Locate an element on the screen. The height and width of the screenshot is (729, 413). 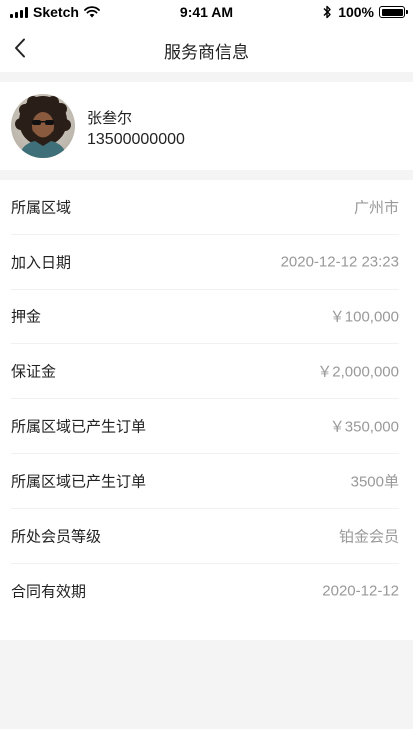
profile-card: 张叁尔 13500000000 is located at coordinates (206, 126).